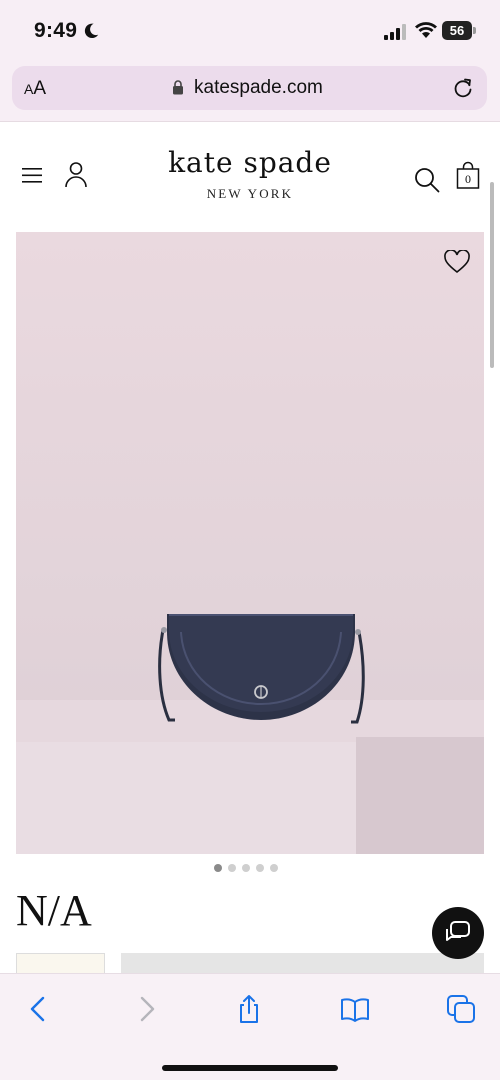 This screenshot has width=500, height=1080. I want to click on site-header: kate spade NEW YORK 0, so click(250, 175).